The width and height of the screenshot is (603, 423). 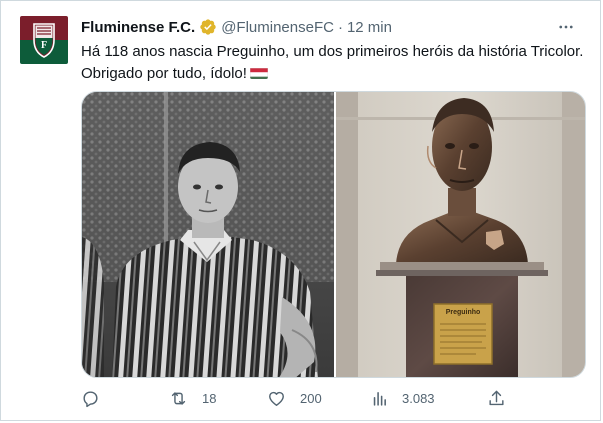 I want to click on tweet-actions: 18 200 3.083, so click(x=296, y=398).